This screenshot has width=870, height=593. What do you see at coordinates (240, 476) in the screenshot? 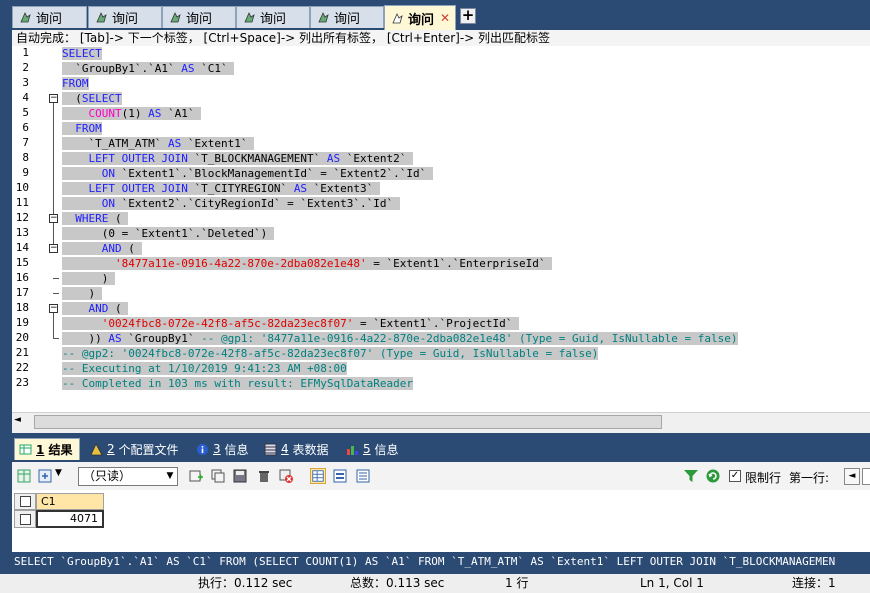
I see `save-icon` at bounding box center [240, 476].